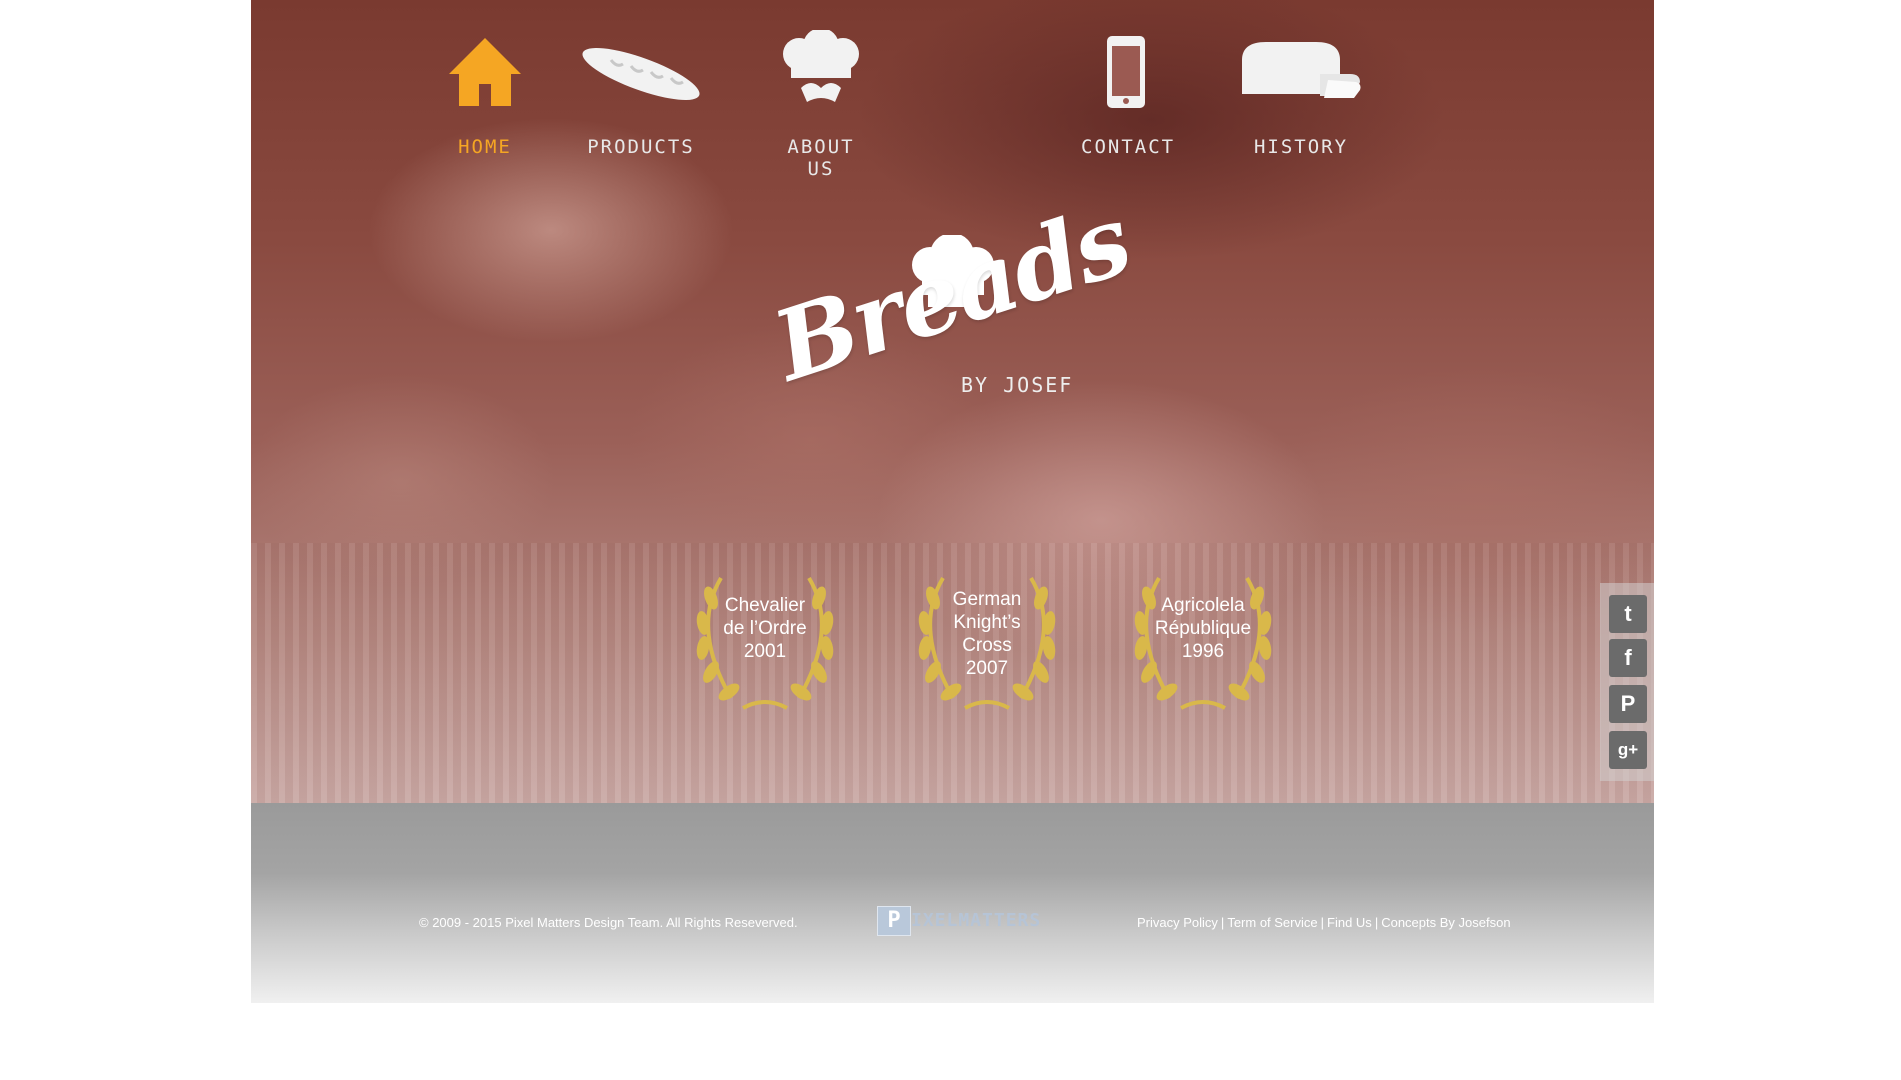 Image resolution: width=1901 pixels, height=1080 pixels. I want to click on nav-label-home: HOME, so click(485, 147).